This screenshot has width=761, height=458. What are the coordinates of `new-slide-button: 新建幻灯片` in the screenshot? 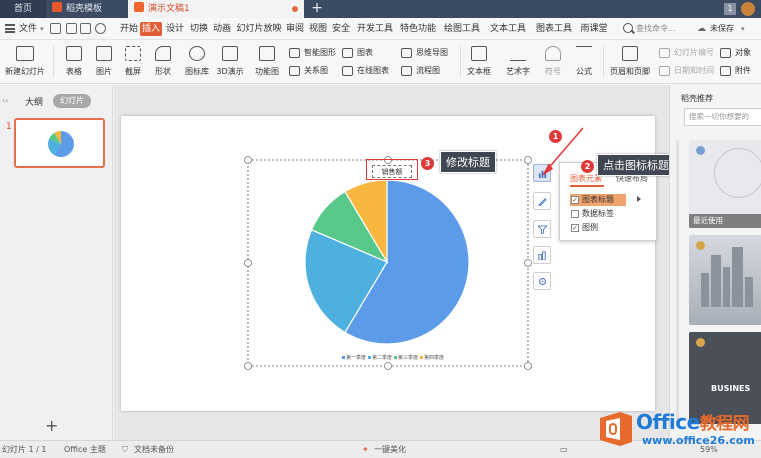 It's located at (25, 61).